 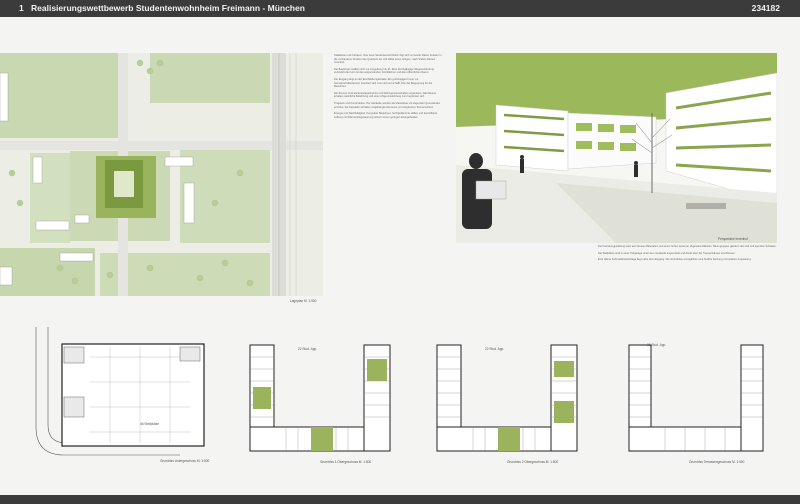 What do you see at coordinates (533, 462) in the screenshot?
I see `second-floor-caption: Grundriss 2.Obergeschoss M. 1:500` at bounding box center [533, 462].